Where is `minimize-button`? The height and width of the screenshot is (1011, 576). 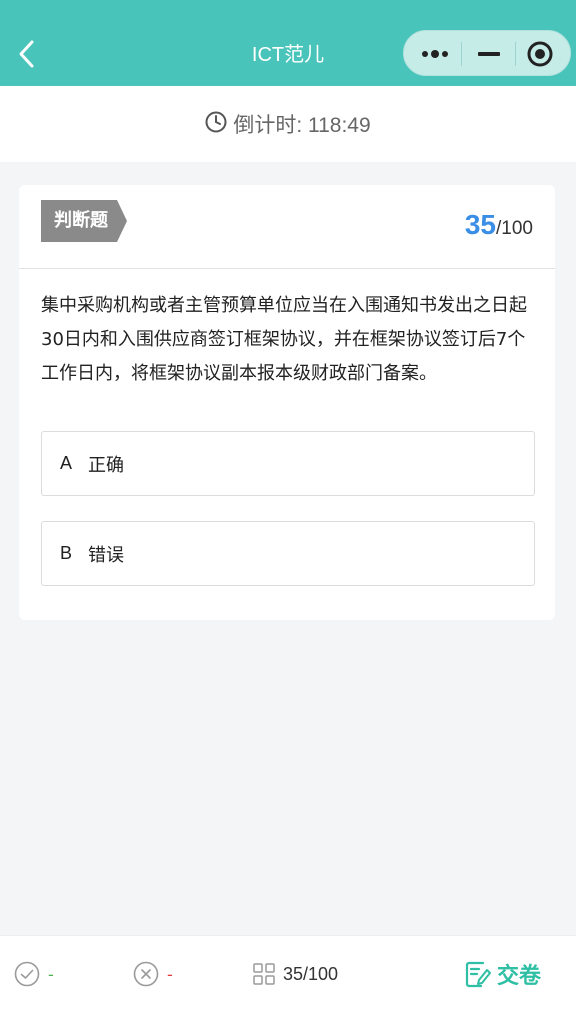
minimize-button is located at coordinates (489, 54).